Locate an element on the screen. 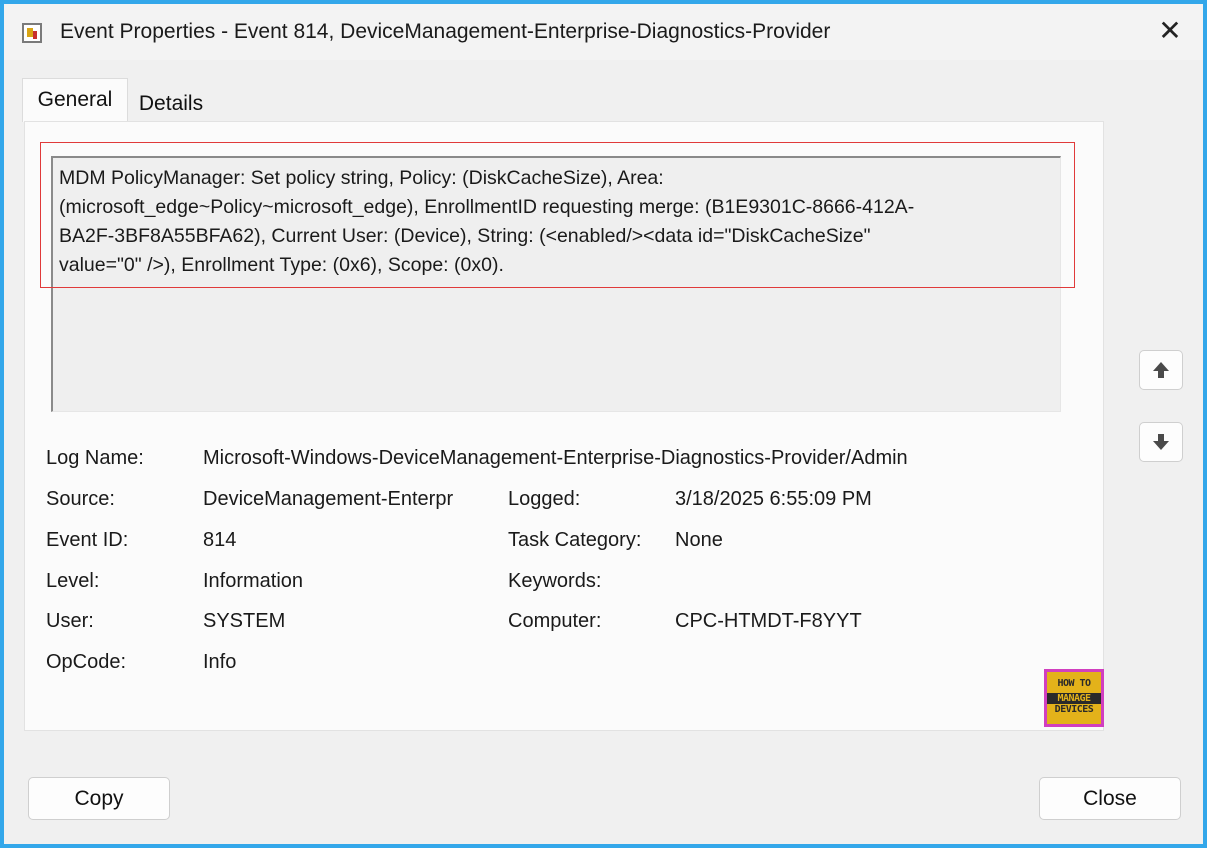  arrow-up-icon is located at coordinates (1161, 370).